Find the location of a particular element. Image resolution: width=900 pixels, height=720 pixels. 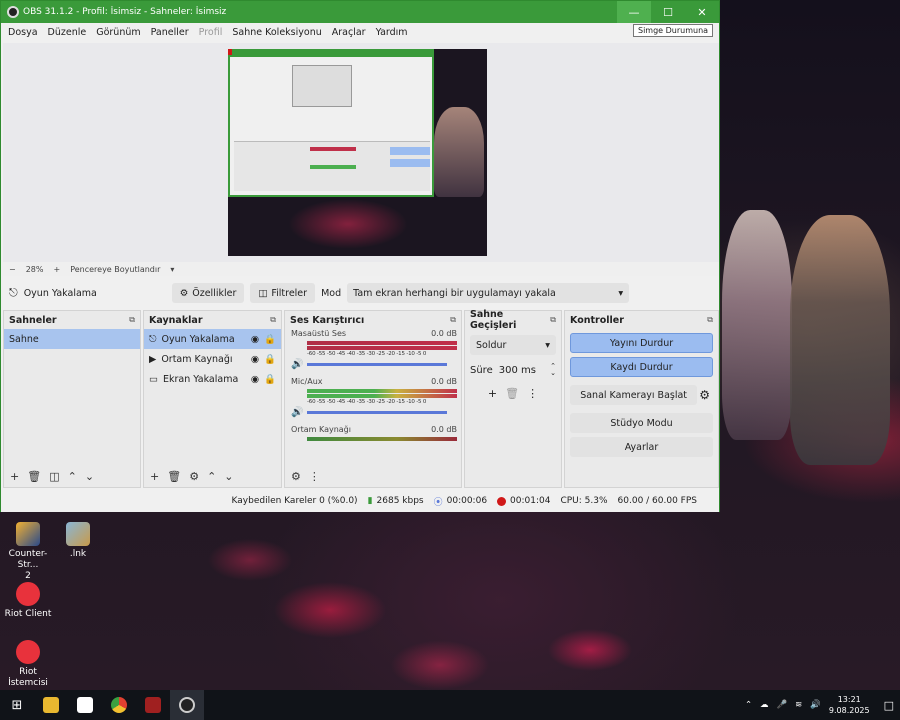

menu-help: Yardım is located at coordinates (392, 32).